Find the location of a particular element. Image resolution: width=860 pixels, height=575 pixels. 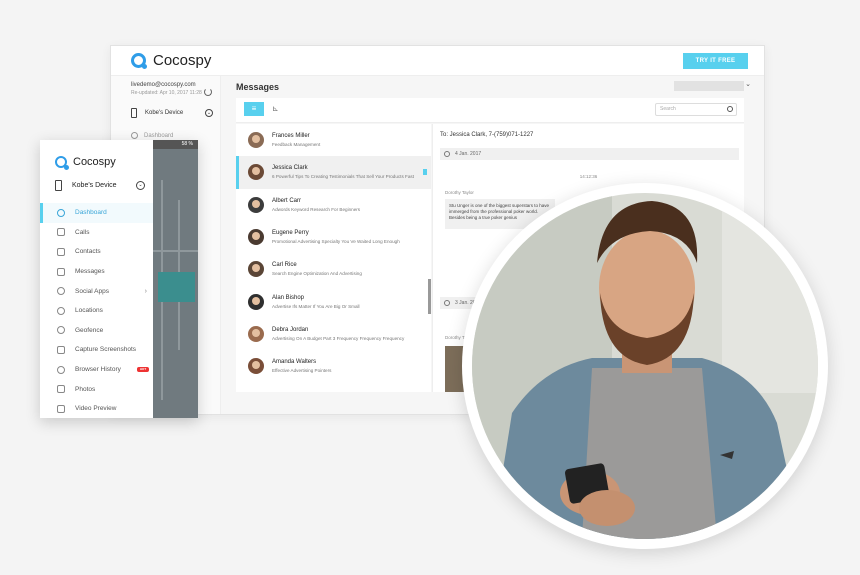

conversation-recipient: To: Jessica Clark, 7-(759)071-1227 is located at coordinates (487, 135).